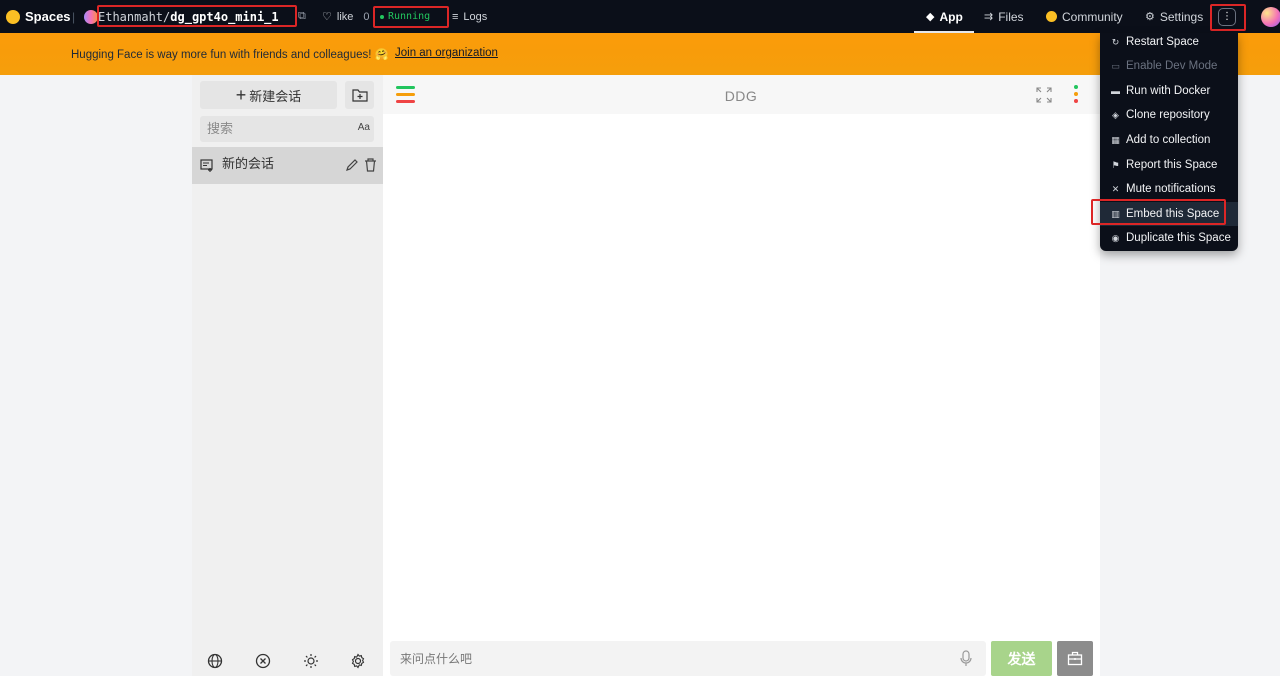 This screenshot has width=1280, height=676. Describe the element at coordinates (741, 96) in the screenshot. I see `chat-title: DDG` at that location.